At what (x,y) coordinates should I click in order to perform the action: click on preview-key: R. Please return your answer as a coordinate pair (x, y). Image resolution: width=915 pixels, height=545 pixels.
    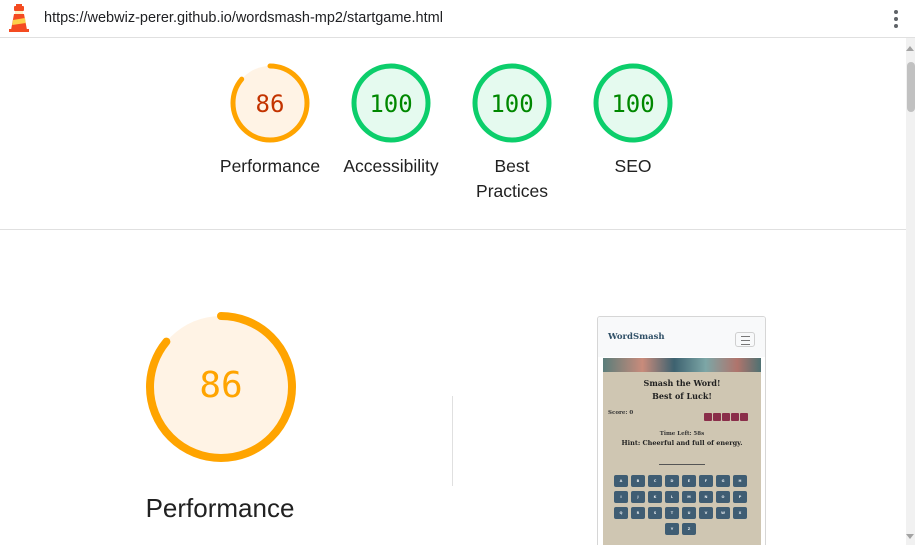
    Looking at the image, I should click on (638, 513).